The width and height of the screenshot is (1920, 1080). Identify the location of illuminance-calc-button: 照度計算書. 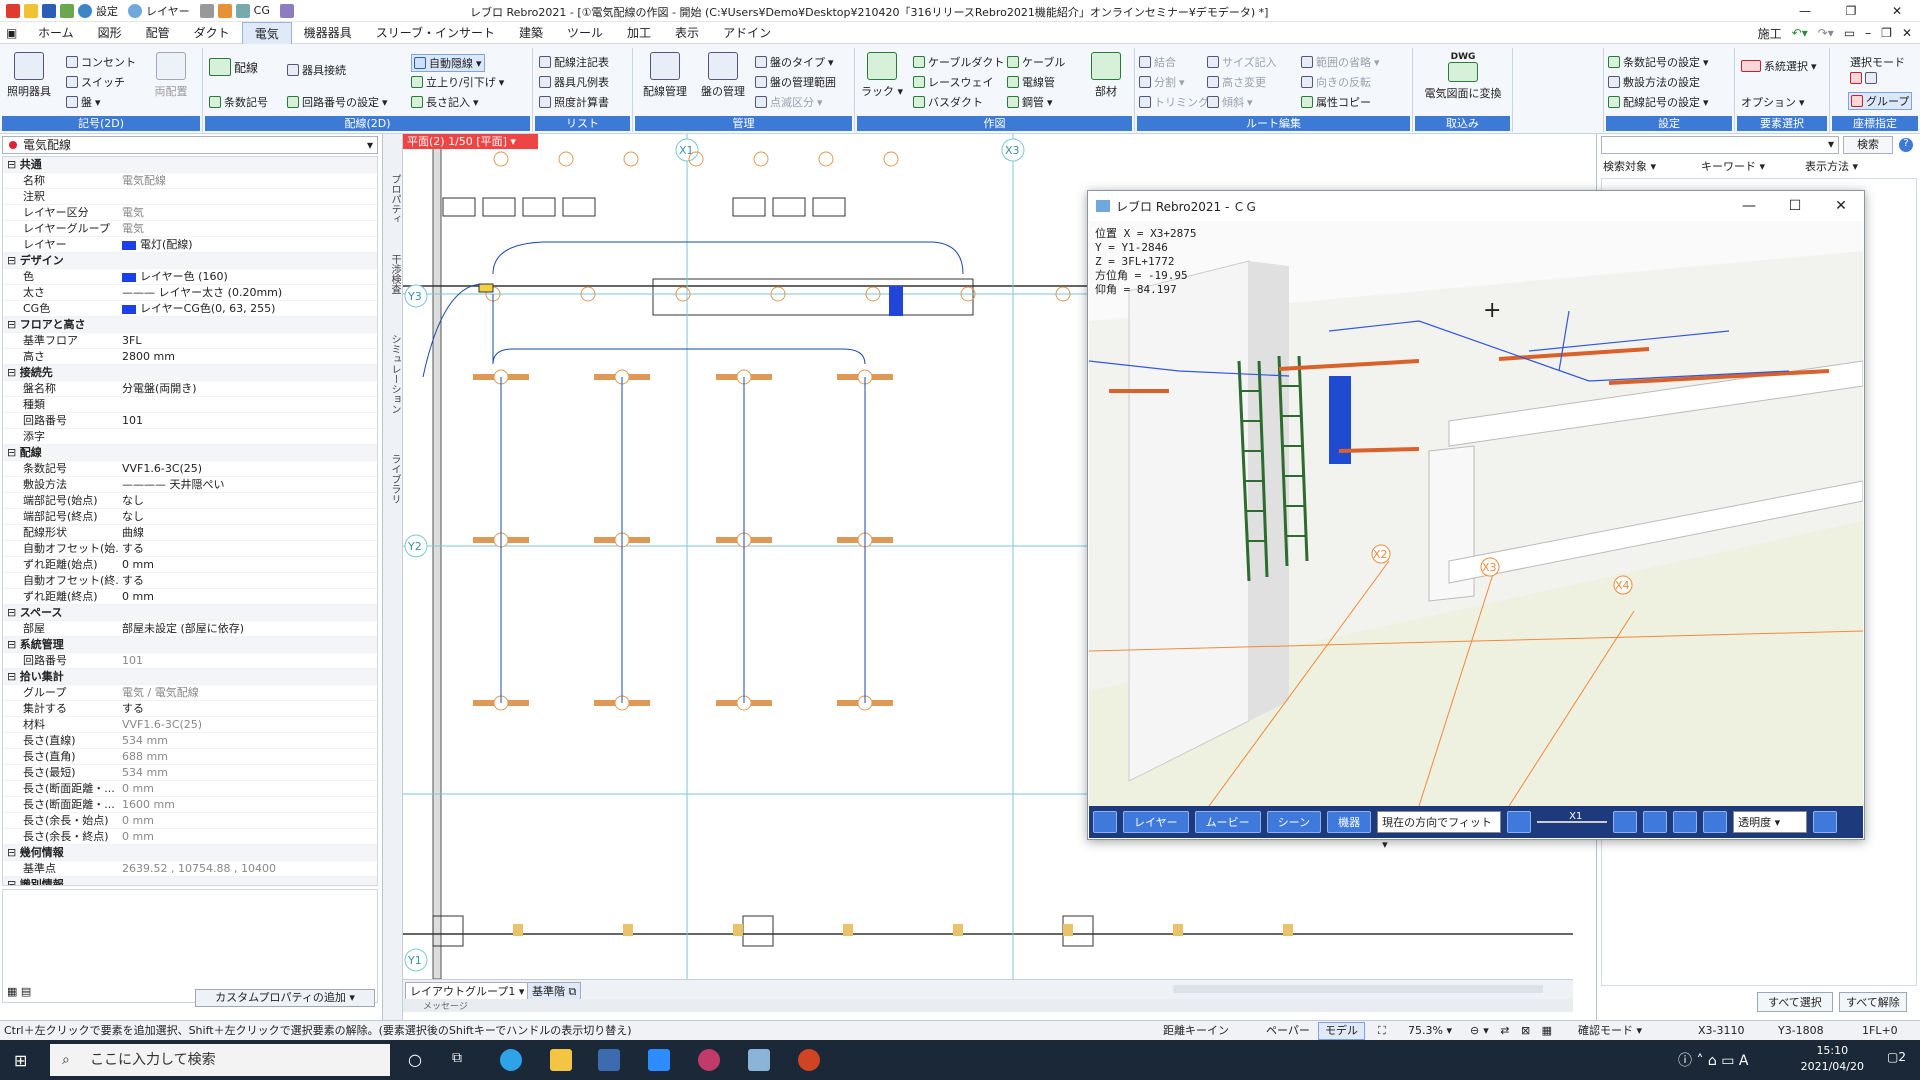
(574, 102).